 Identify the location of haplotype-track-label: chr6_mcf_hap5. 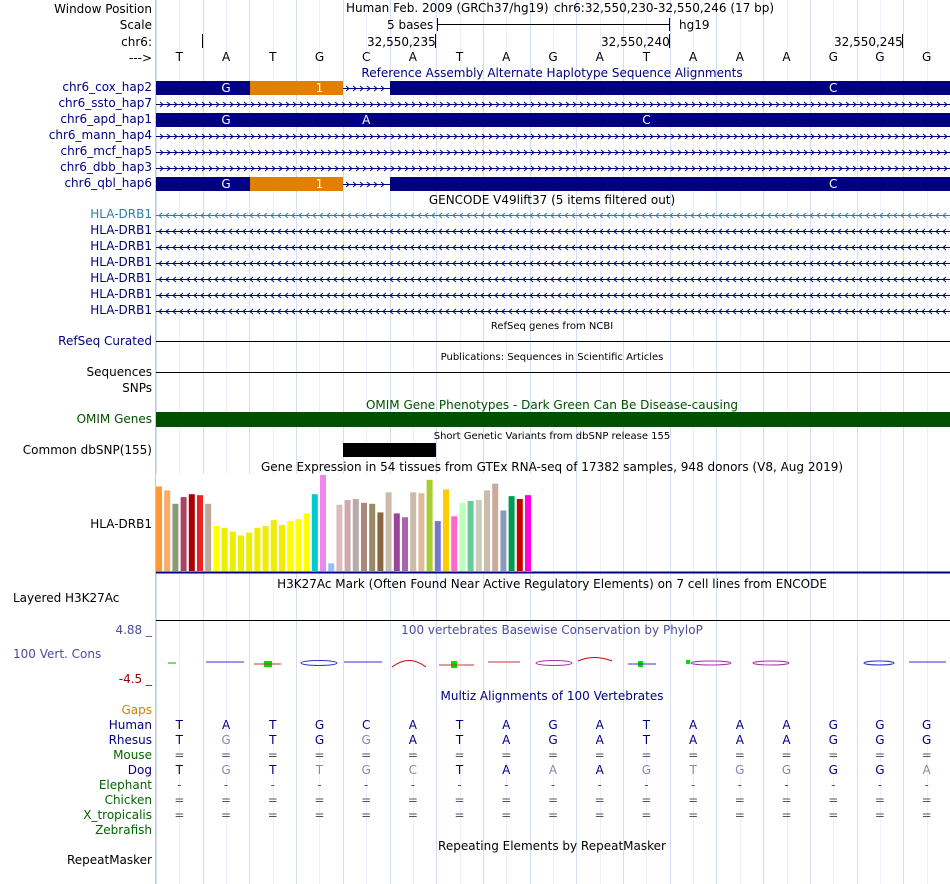
(107, 151).